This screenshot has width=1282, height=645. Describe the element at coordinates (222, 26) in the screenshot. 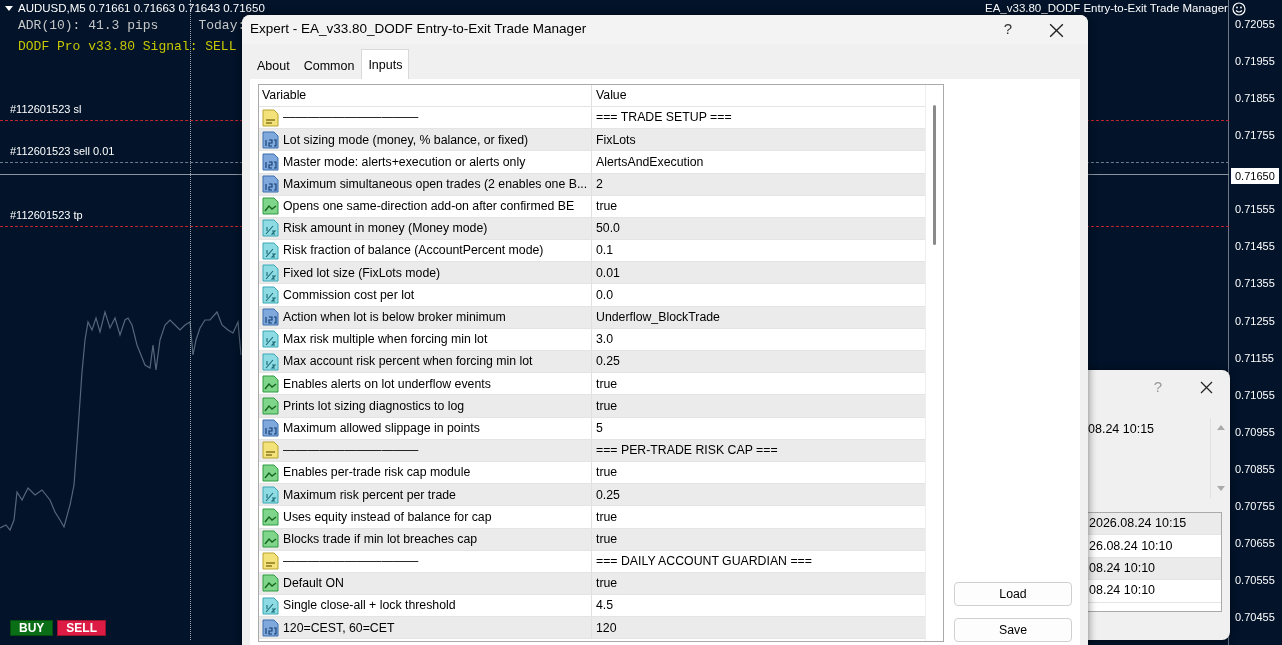

I see `today-text: Today:` at that location.